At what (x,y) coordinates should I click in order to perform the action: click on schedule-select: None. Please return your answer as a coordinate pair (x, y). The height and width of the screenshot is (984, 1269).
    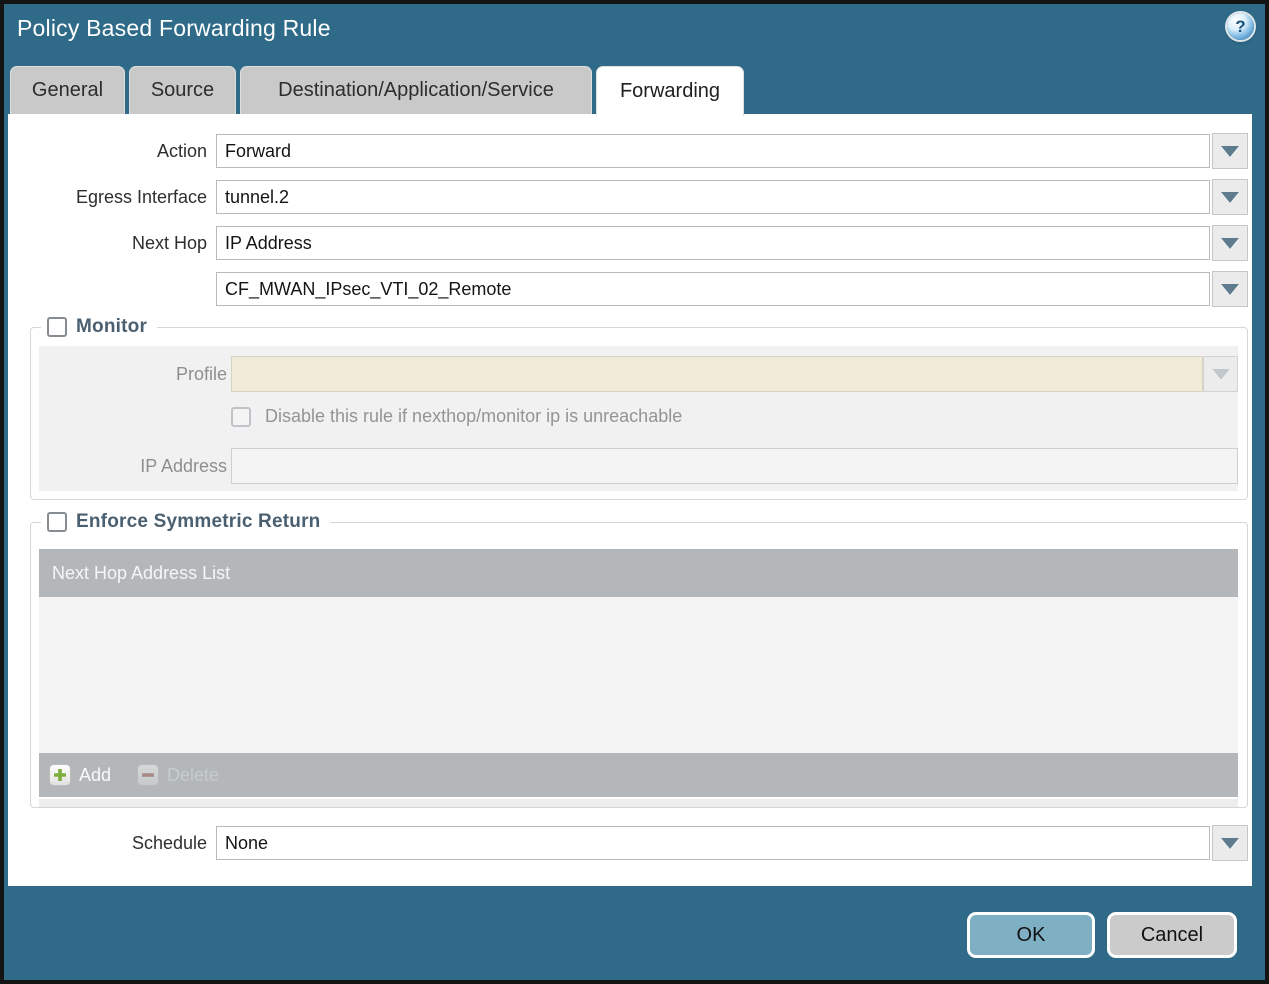
    Looking at the image, I should click on (713, 843).